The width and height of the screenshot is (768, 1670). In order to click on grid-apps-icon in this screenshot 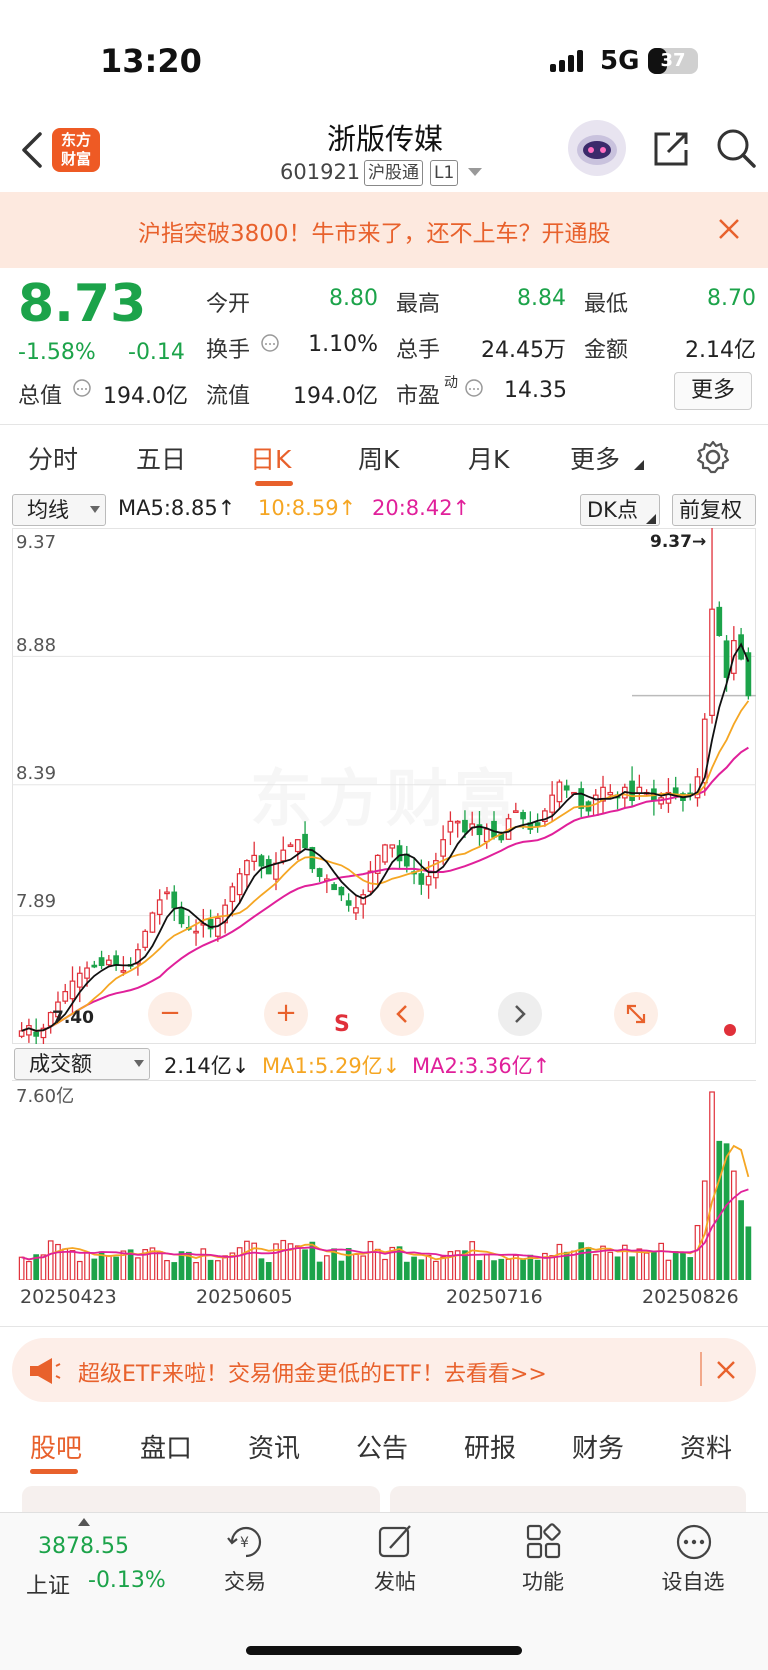, I will do `click(544, 1542)`.